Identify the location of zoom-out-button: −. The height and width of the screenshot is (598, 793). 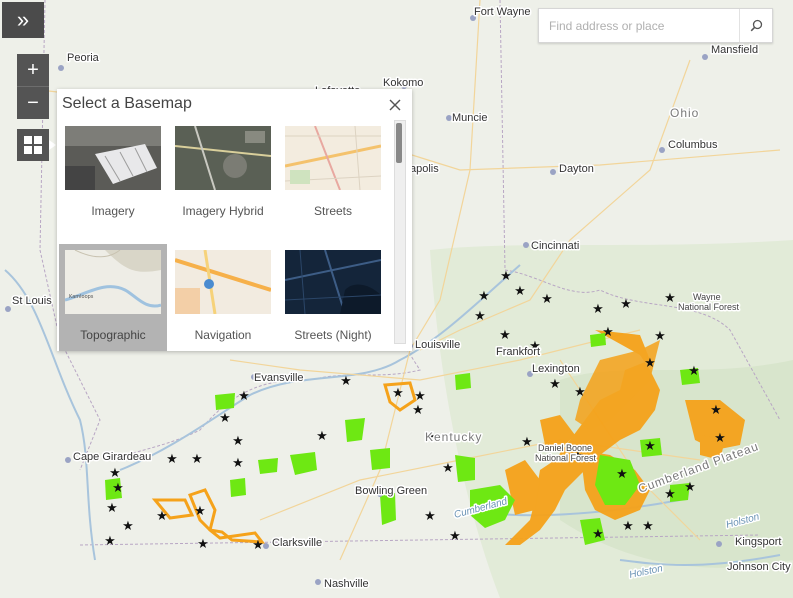
(33, 102).